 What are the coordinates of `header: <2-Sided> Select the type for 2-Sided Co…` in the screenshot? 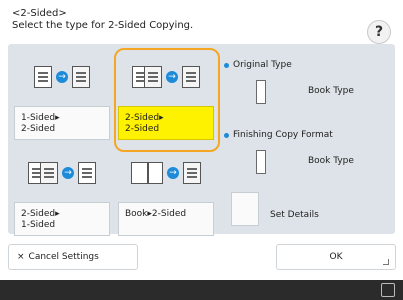 It's located at (201, 22).